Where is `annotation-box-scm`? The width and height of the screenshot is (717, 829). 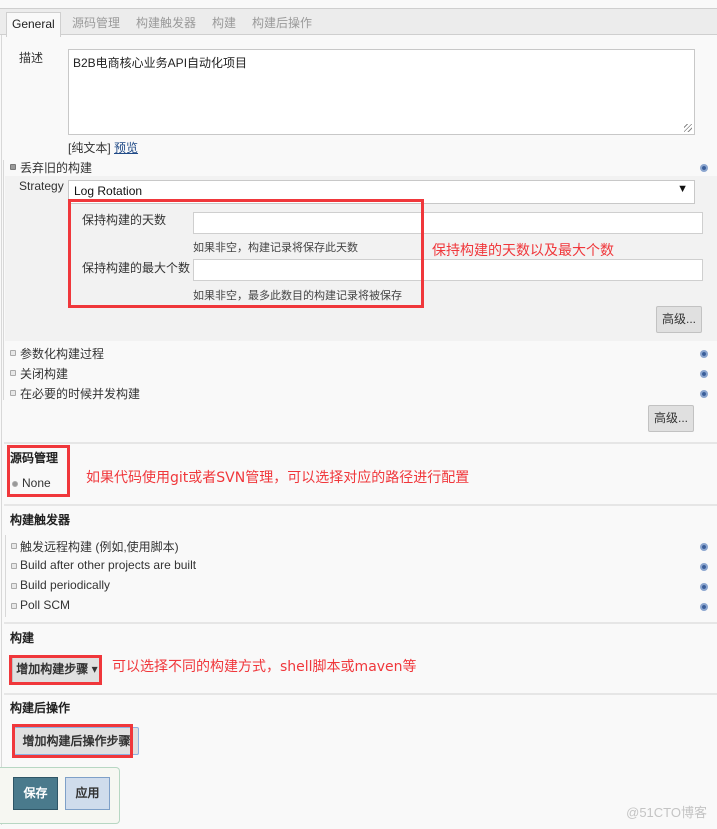 annotation-box-scm is located at coordinates (38, 471).